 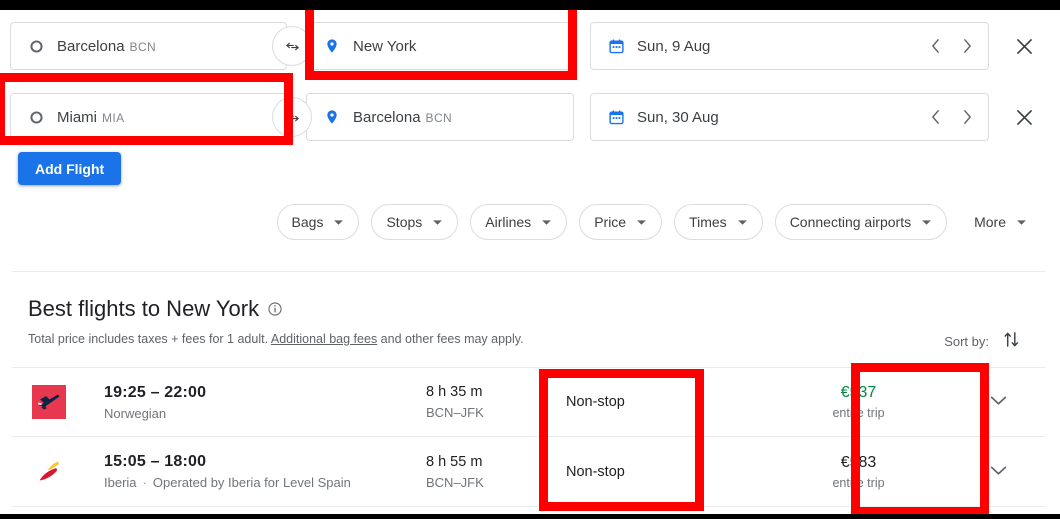 What do you see at coordinates (1011, 341) in the screenshot?
I see `sort-arrows-icon` at bounding box center [1011, 341].